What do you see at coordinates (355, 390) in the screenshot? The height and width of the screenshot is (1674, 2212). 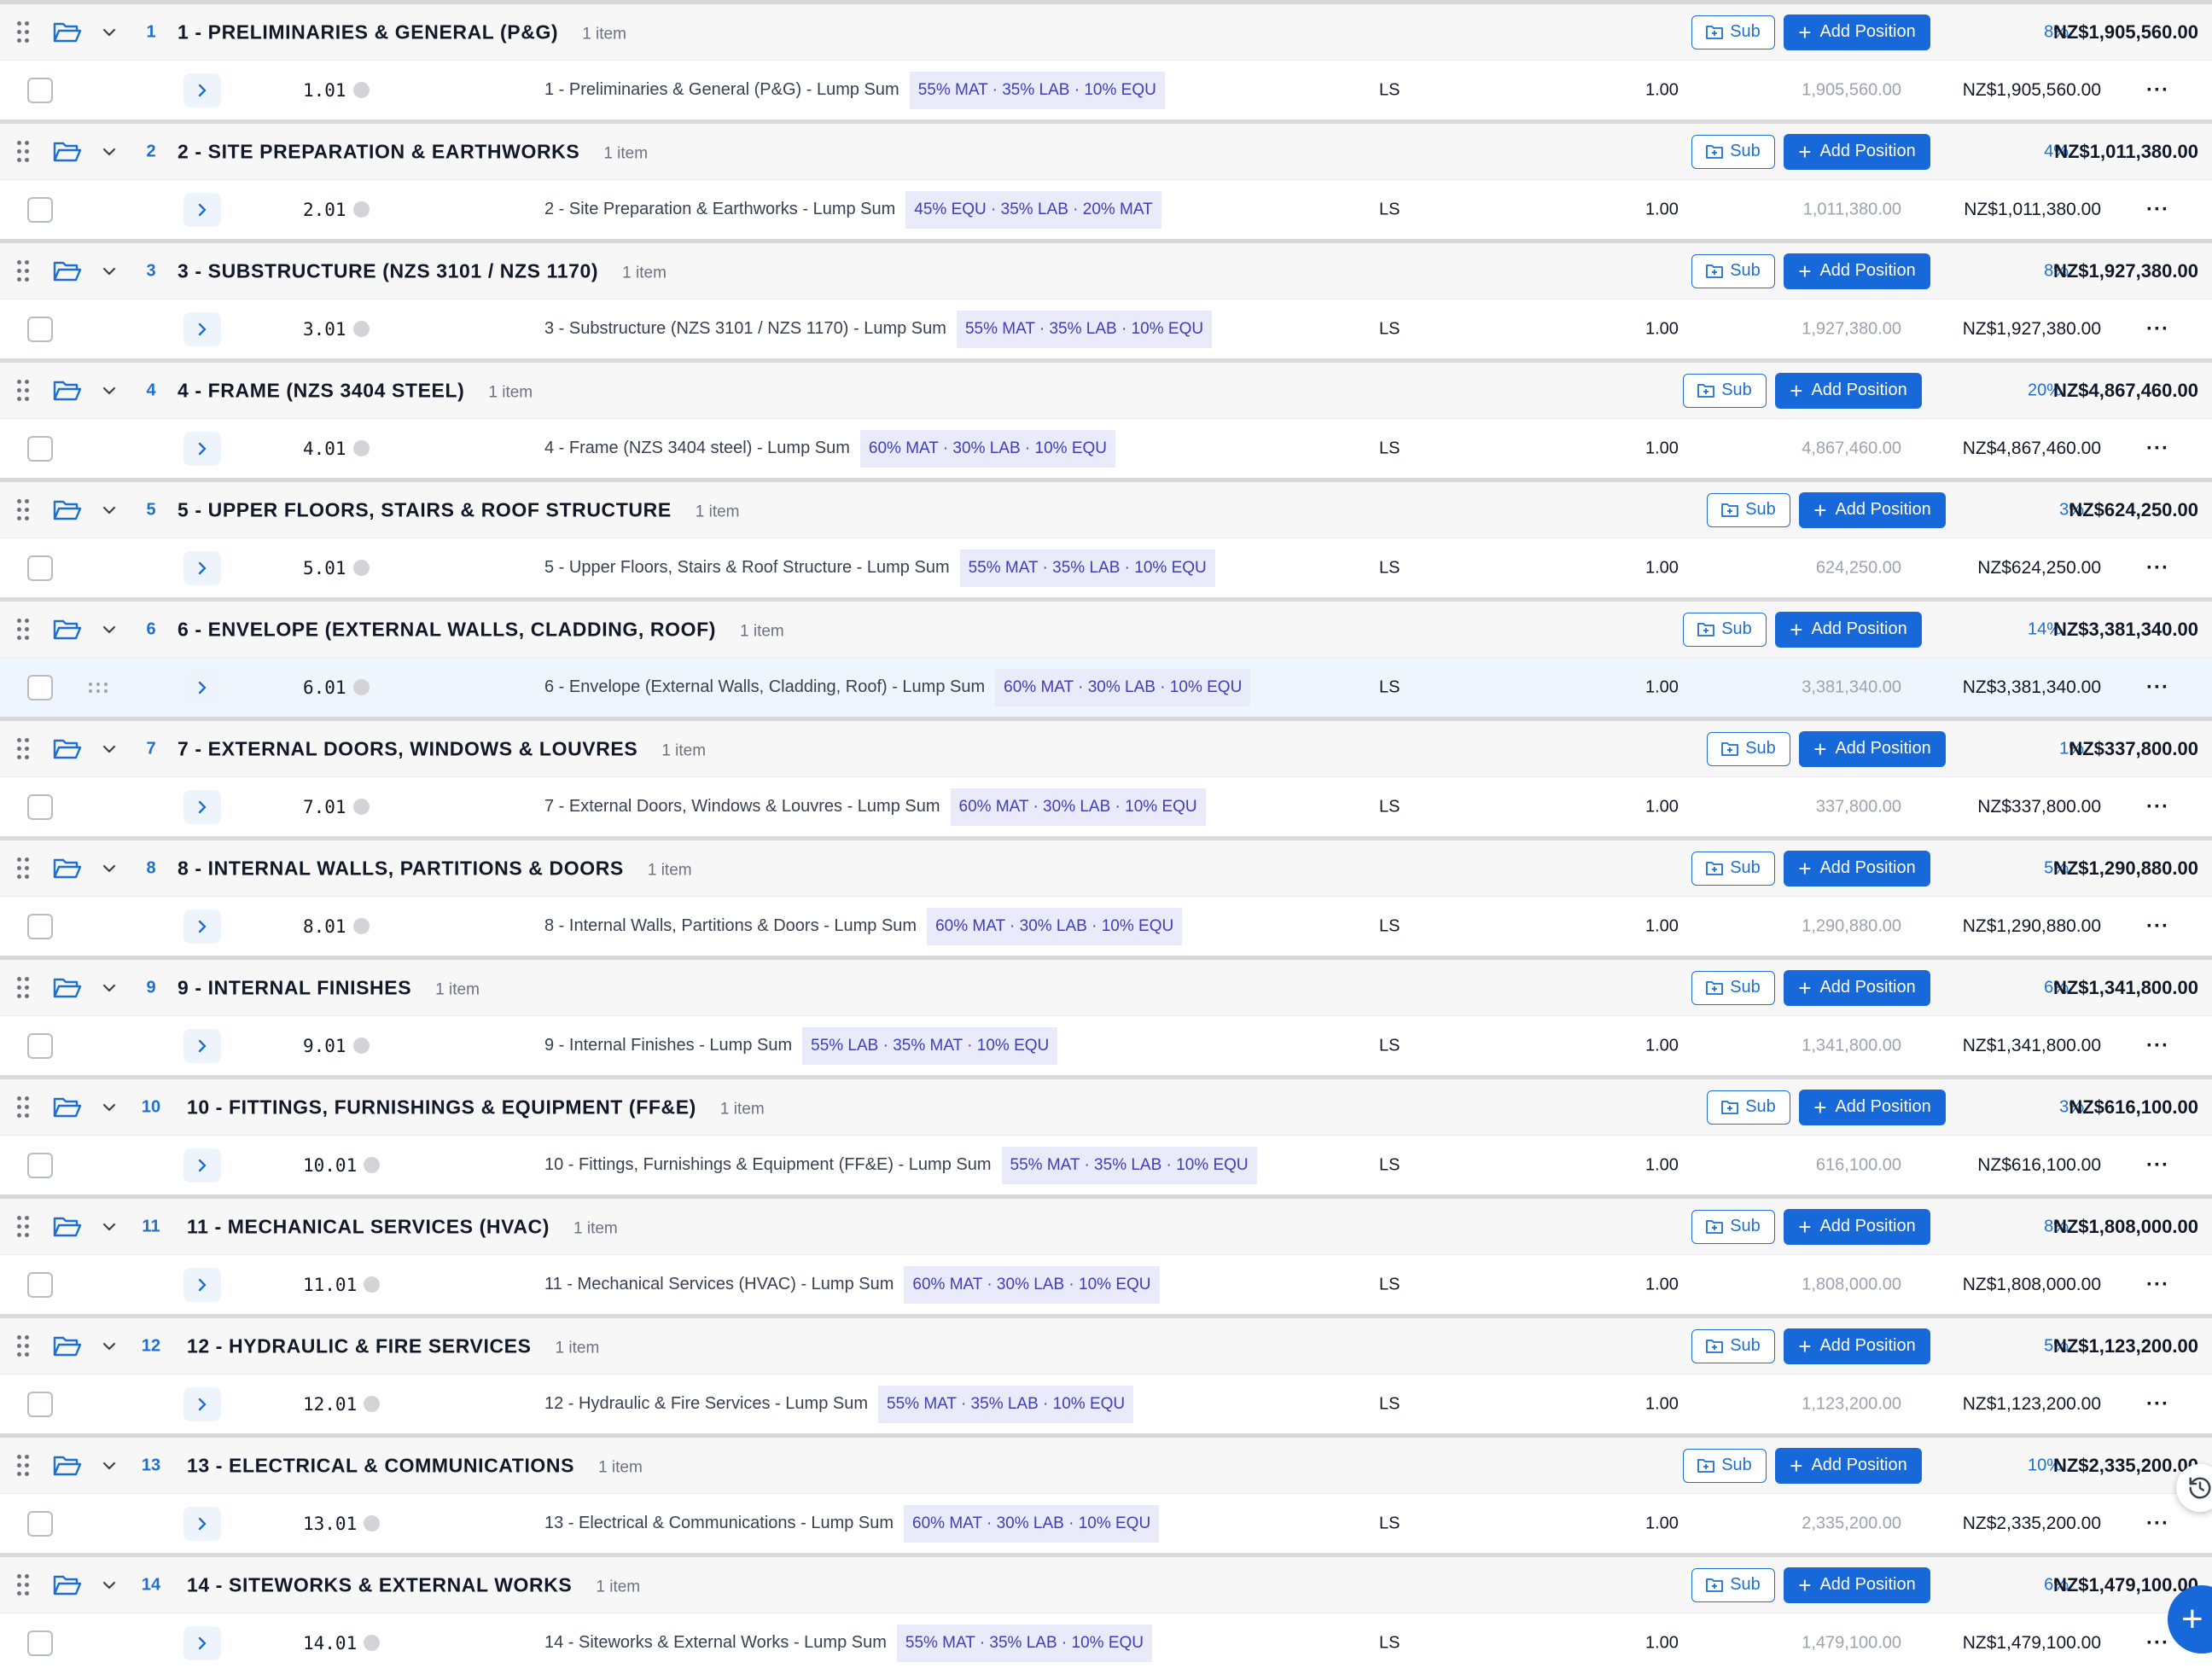 I see `section-title: 4 - FRAME (NZS 3404 STEEL) 1 item` at bounding box center [355, 390].